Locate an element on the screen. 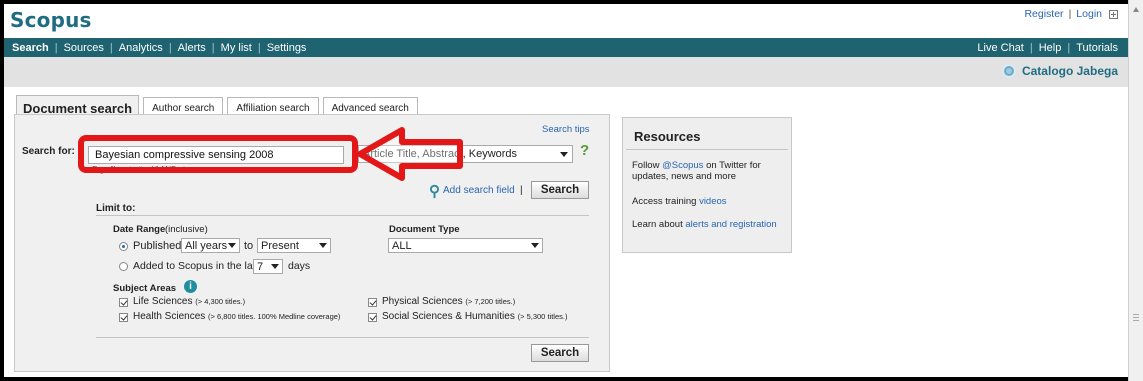 The image size is (1143, 381). physical-sciences-checkbox is located at coordinates (372, 302).